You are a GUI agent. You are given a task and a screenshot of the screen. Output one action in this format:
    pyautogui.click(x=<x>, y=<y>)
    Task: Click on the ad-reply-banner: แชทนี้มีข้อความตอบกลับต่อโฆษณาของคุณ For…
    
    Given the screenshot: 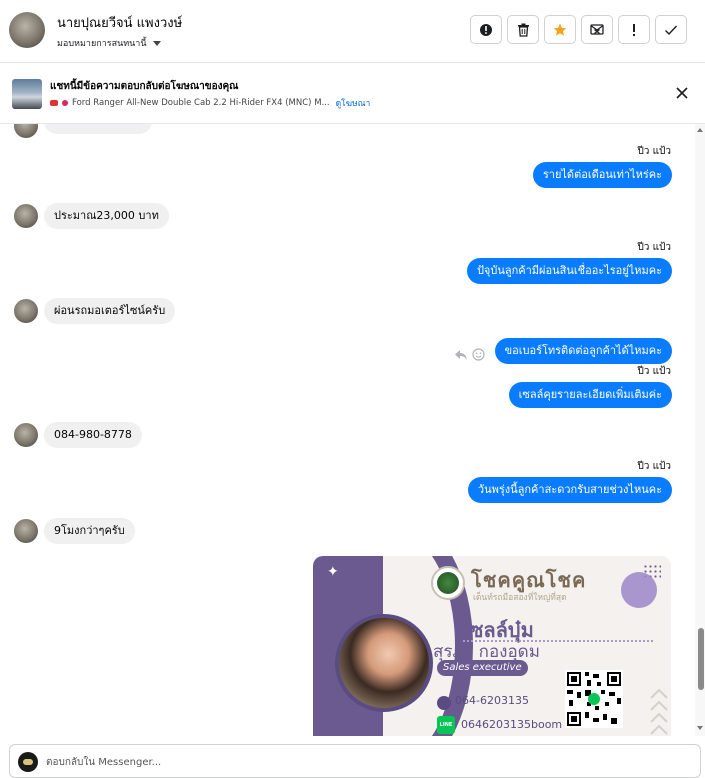 What is the action you would take?
    pyautogui.click(x=352, y=94)
    